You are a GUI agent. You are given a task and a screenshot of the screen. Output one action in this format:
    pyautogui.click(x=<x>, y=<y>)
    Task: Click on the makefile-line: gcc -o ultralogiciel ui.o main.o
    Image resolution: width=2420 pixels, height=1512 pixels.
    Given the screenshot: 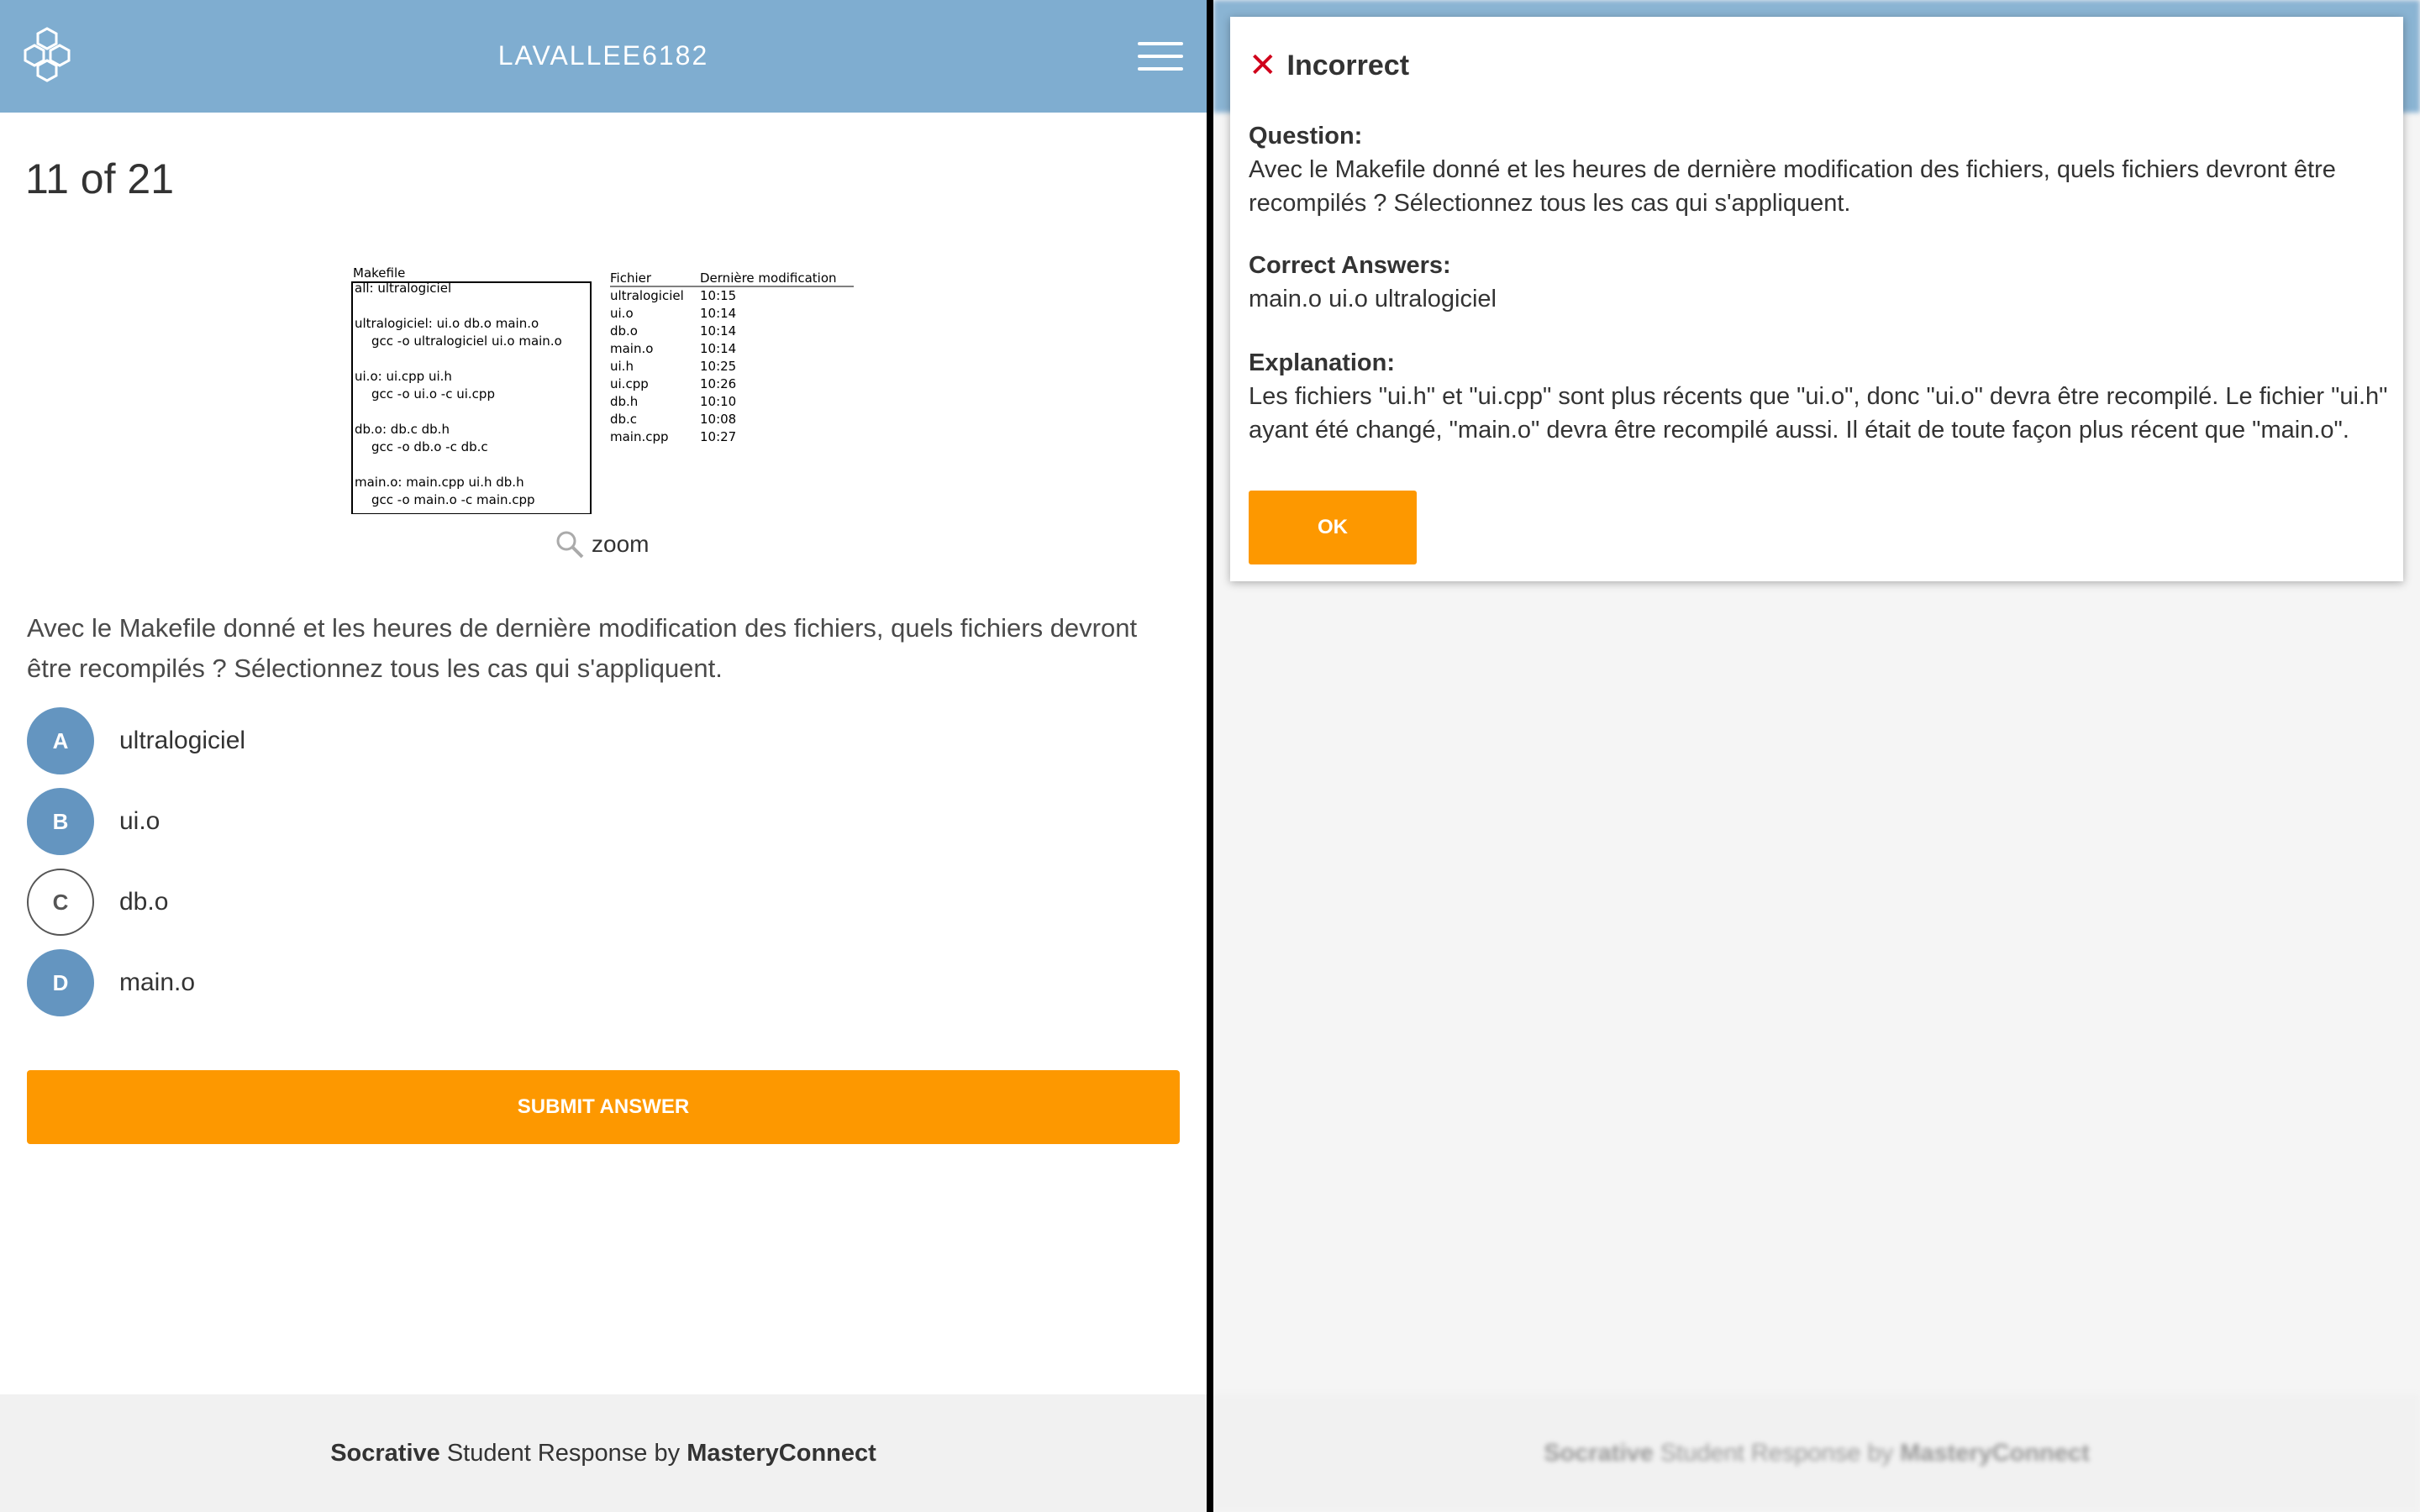 What is the action you would take?
    pyautogui.click(x=466, y=341)
    